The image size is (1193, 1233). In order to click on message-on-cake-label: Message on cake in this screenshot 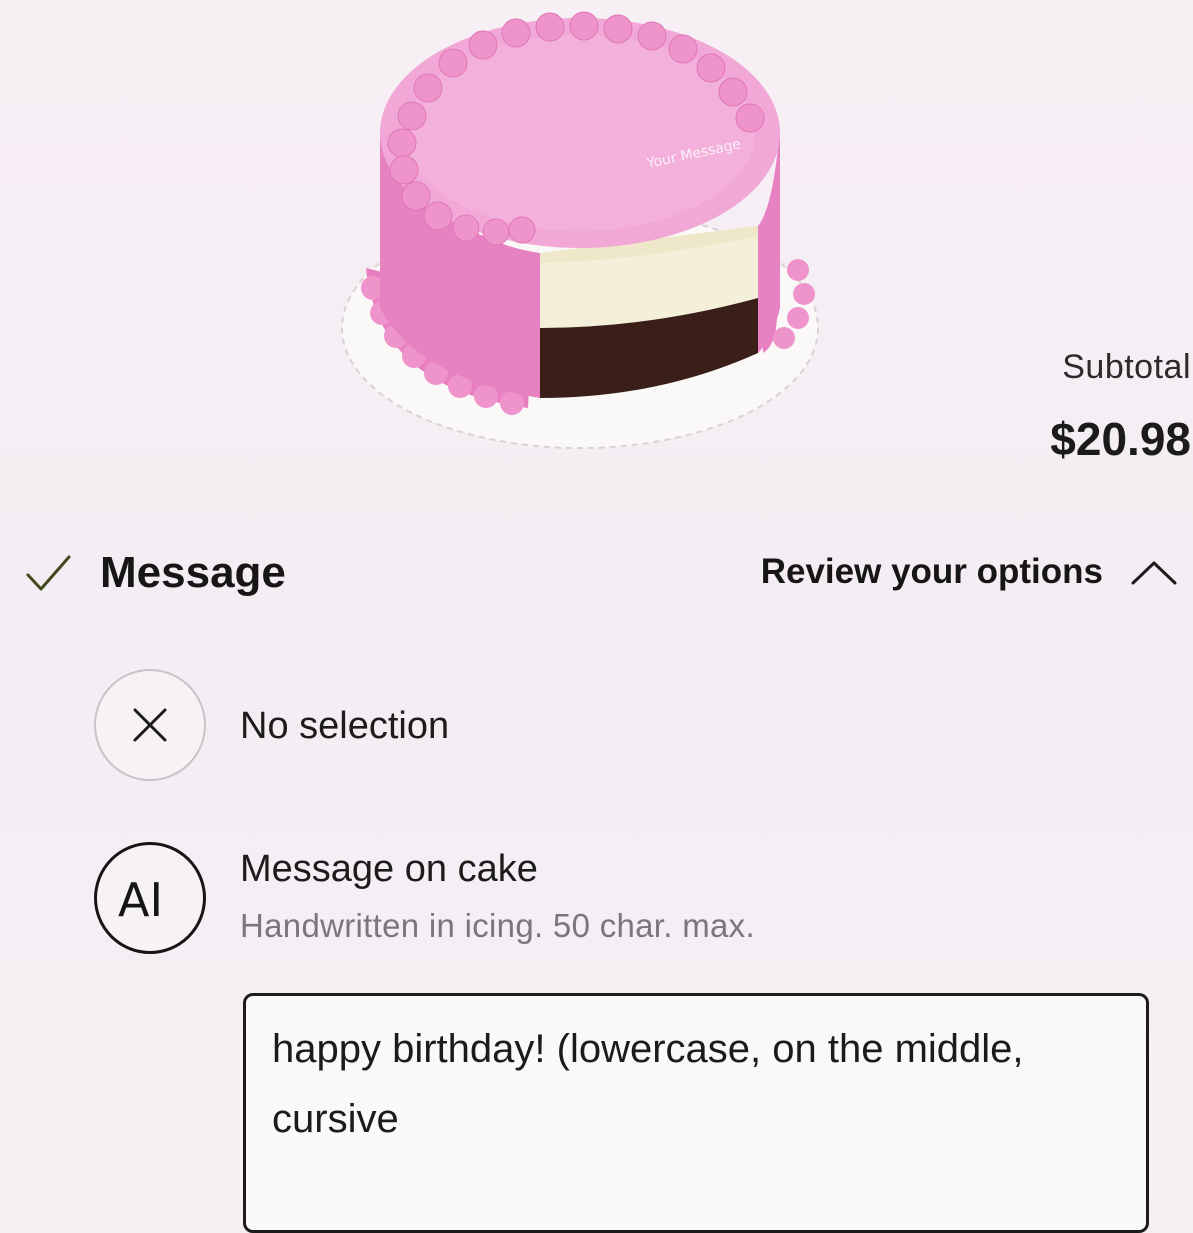, I will do `click(389, 869)`.